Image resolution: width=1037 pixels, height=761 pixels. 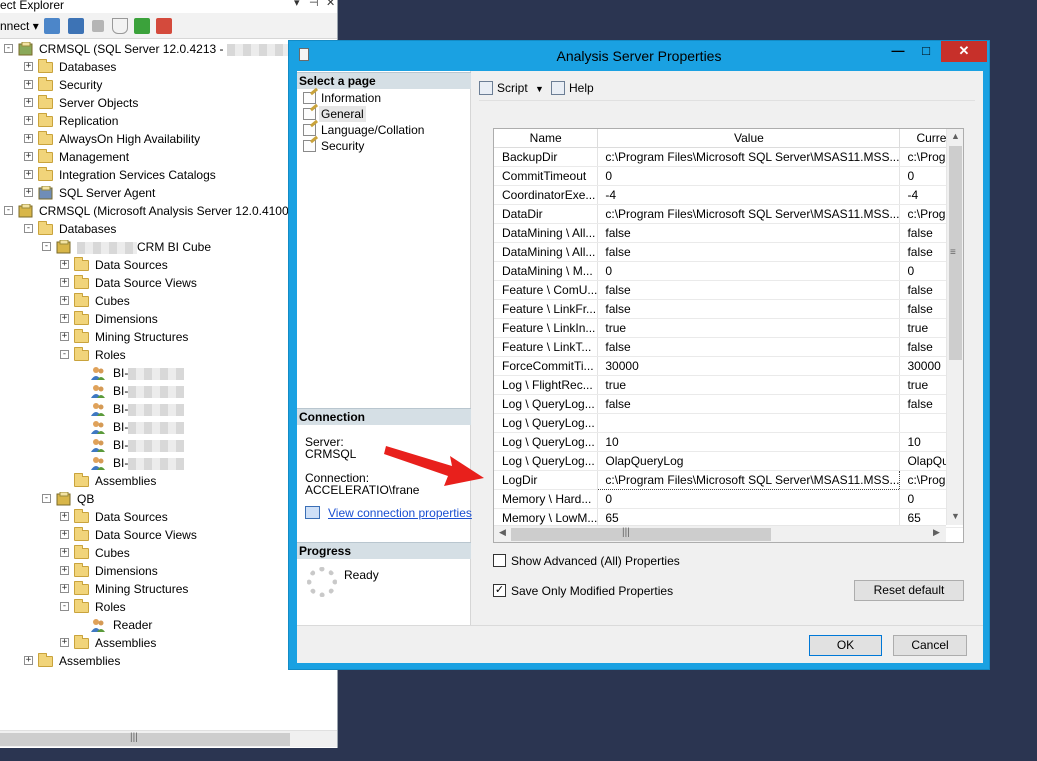 I want to click on property-value-cell: OlapQueryLog, so click(x=749, y=461).